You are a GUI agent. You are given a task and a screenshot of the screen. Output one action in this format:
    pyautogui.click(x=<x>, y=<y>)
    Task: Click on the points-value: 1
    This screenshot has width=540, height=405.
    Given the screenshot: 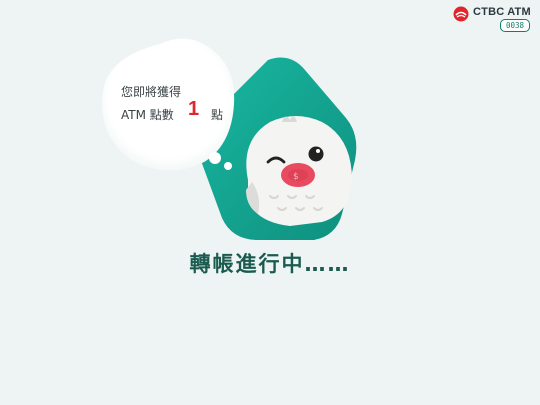 What is the action you would take?
    pyautogui.click(x=194, y=109)
    